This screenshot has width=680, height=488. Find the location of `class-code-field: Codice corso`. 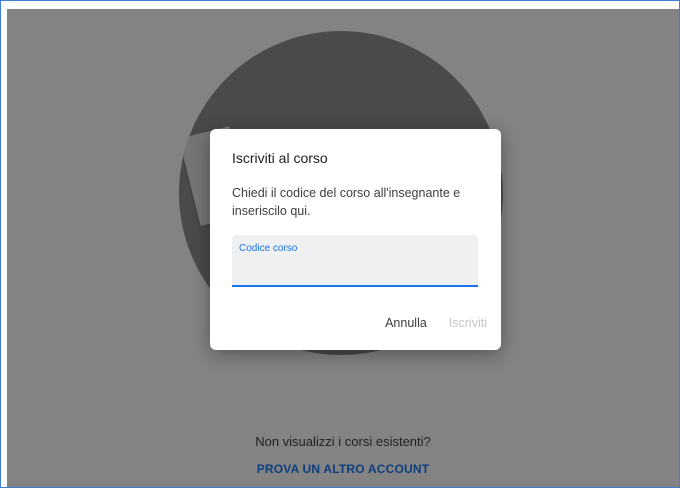

class-code-field: Codice corso is located at coordinates (355, 261).